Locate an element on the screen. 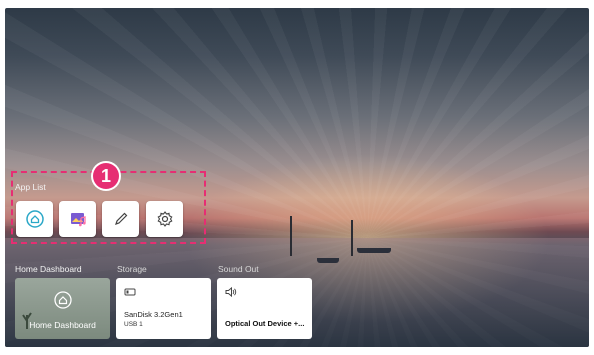 The width and height of the screenshot is (594, 355). settings-gear-icon is located at coordinates (164, 219).